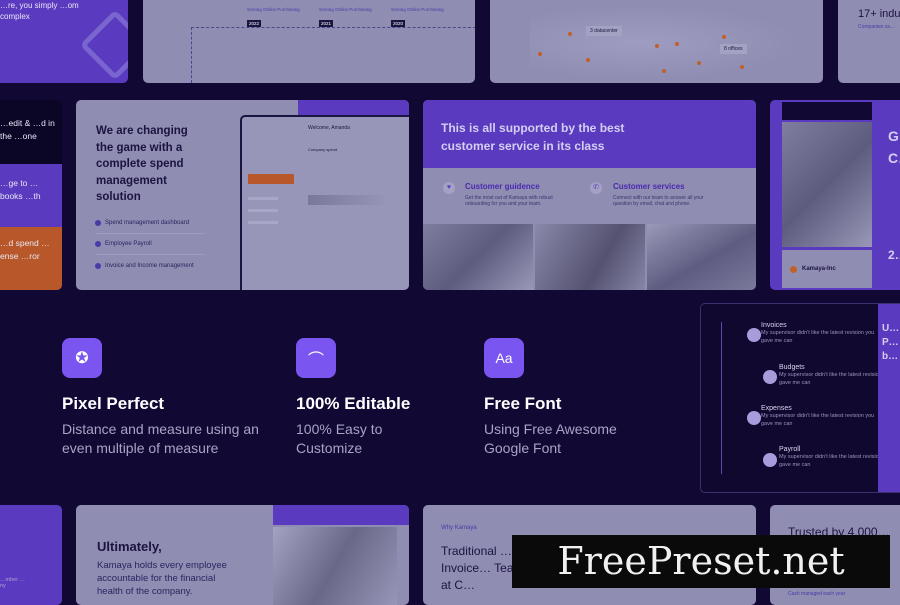  What do you see at coordinates (817, 594) in the screenshot?
I see `slide-subtitle: Cash managed each year` at bounding box center [817, 594].